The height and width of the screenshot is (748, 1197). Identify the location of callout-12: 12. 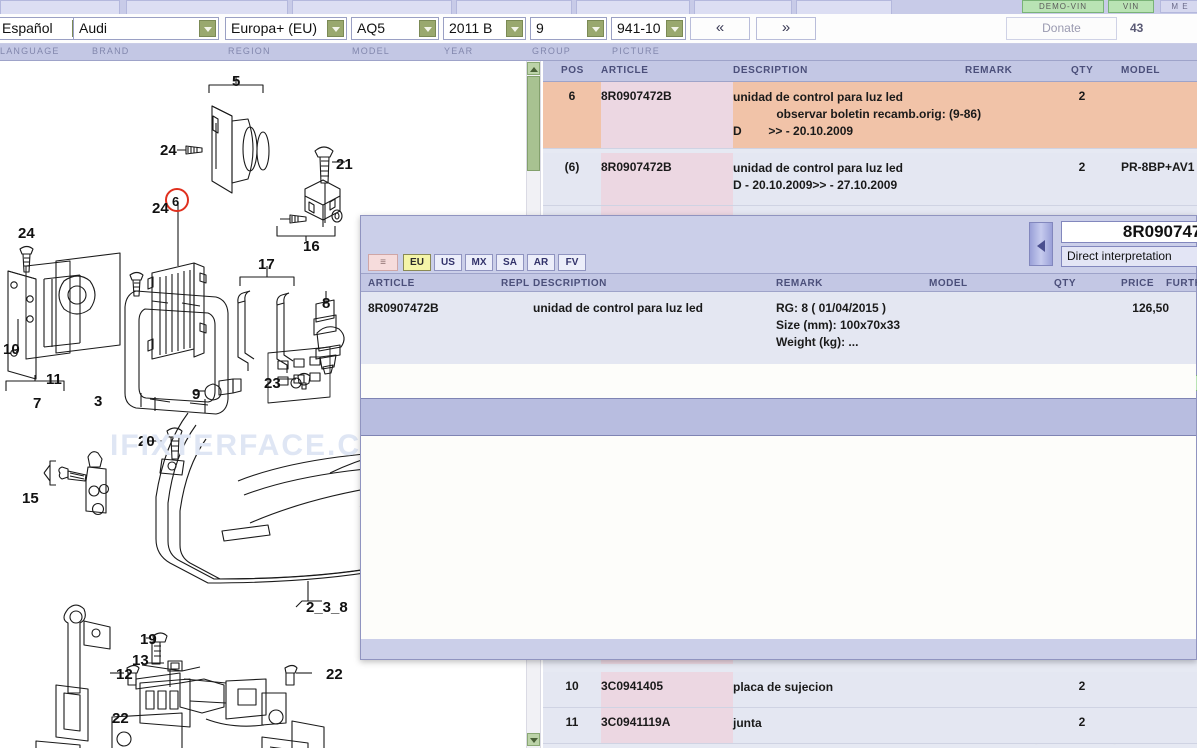
(124, 674).